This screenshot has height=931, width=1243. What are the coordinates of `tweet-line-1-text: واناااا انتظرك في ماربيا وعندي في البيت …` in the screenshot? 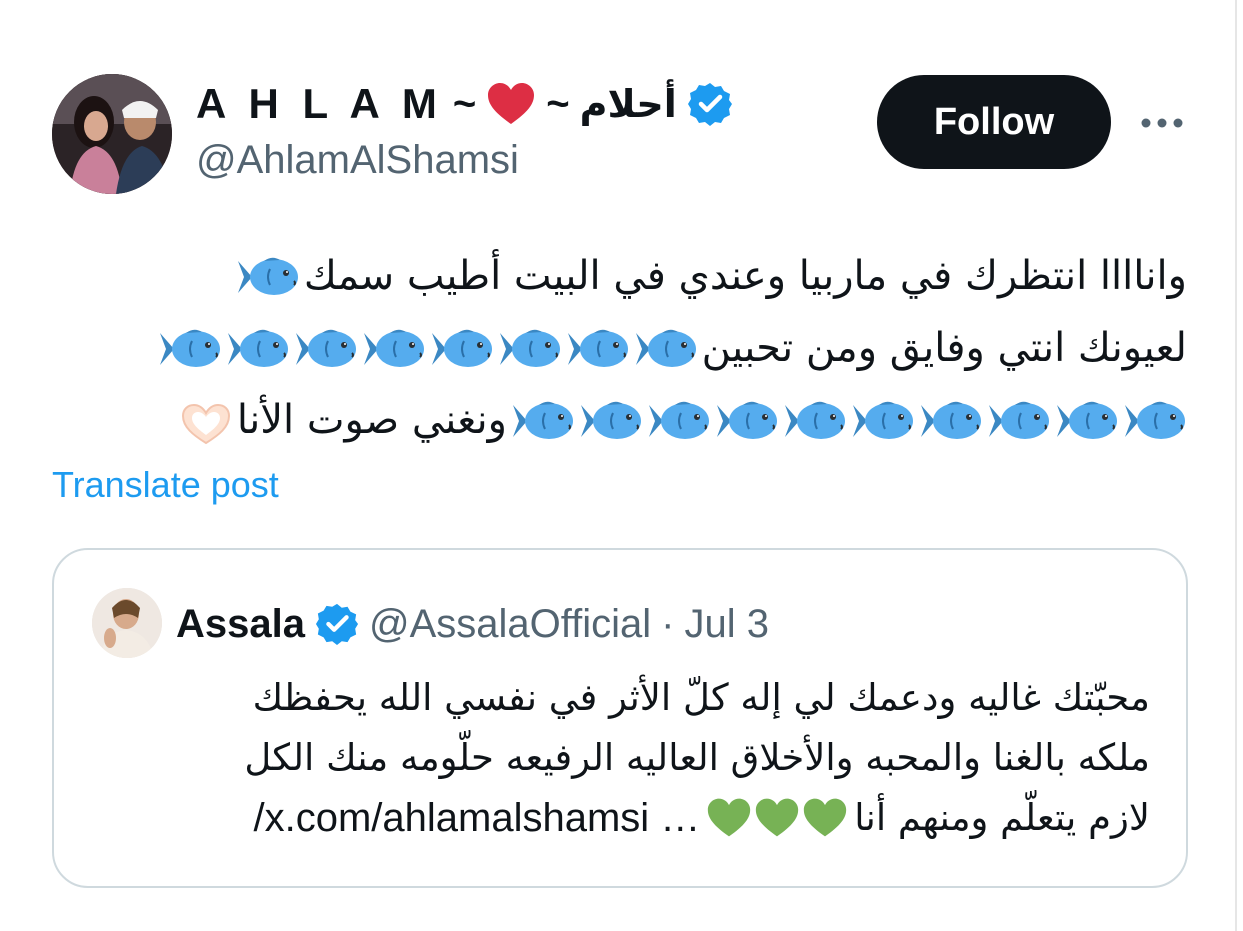 It's located at (745, 276).